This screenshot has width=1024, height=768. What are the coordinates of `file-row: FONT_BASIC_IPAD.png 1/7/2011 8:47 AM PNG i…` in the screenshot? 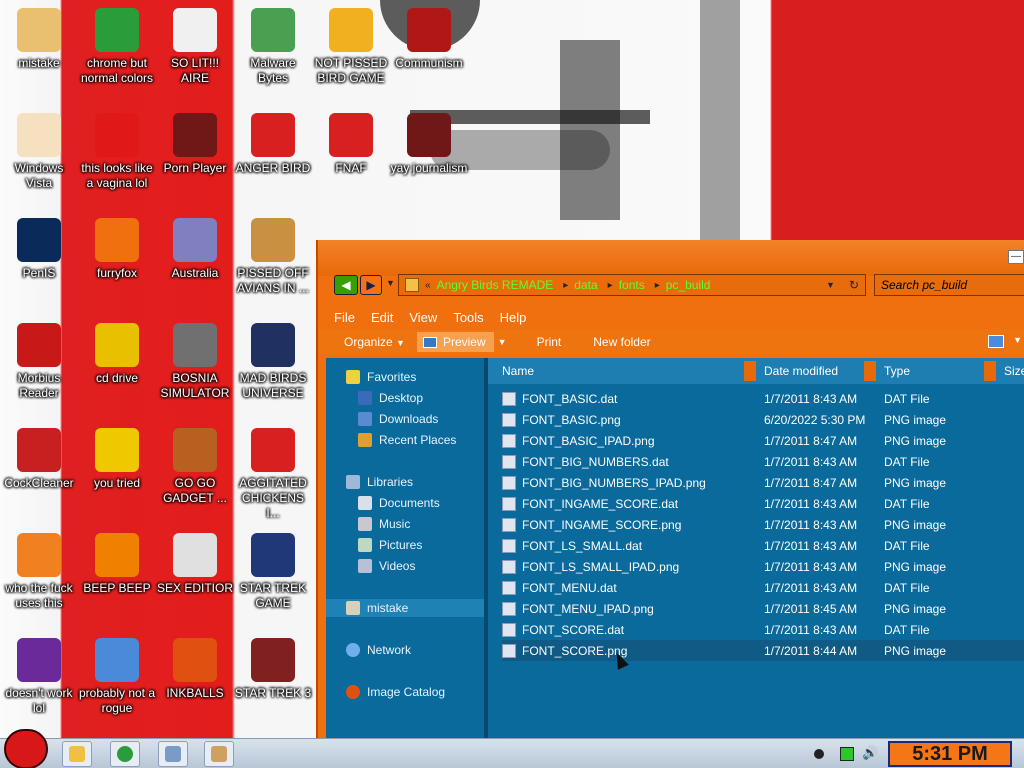 It's located at (763, 440).